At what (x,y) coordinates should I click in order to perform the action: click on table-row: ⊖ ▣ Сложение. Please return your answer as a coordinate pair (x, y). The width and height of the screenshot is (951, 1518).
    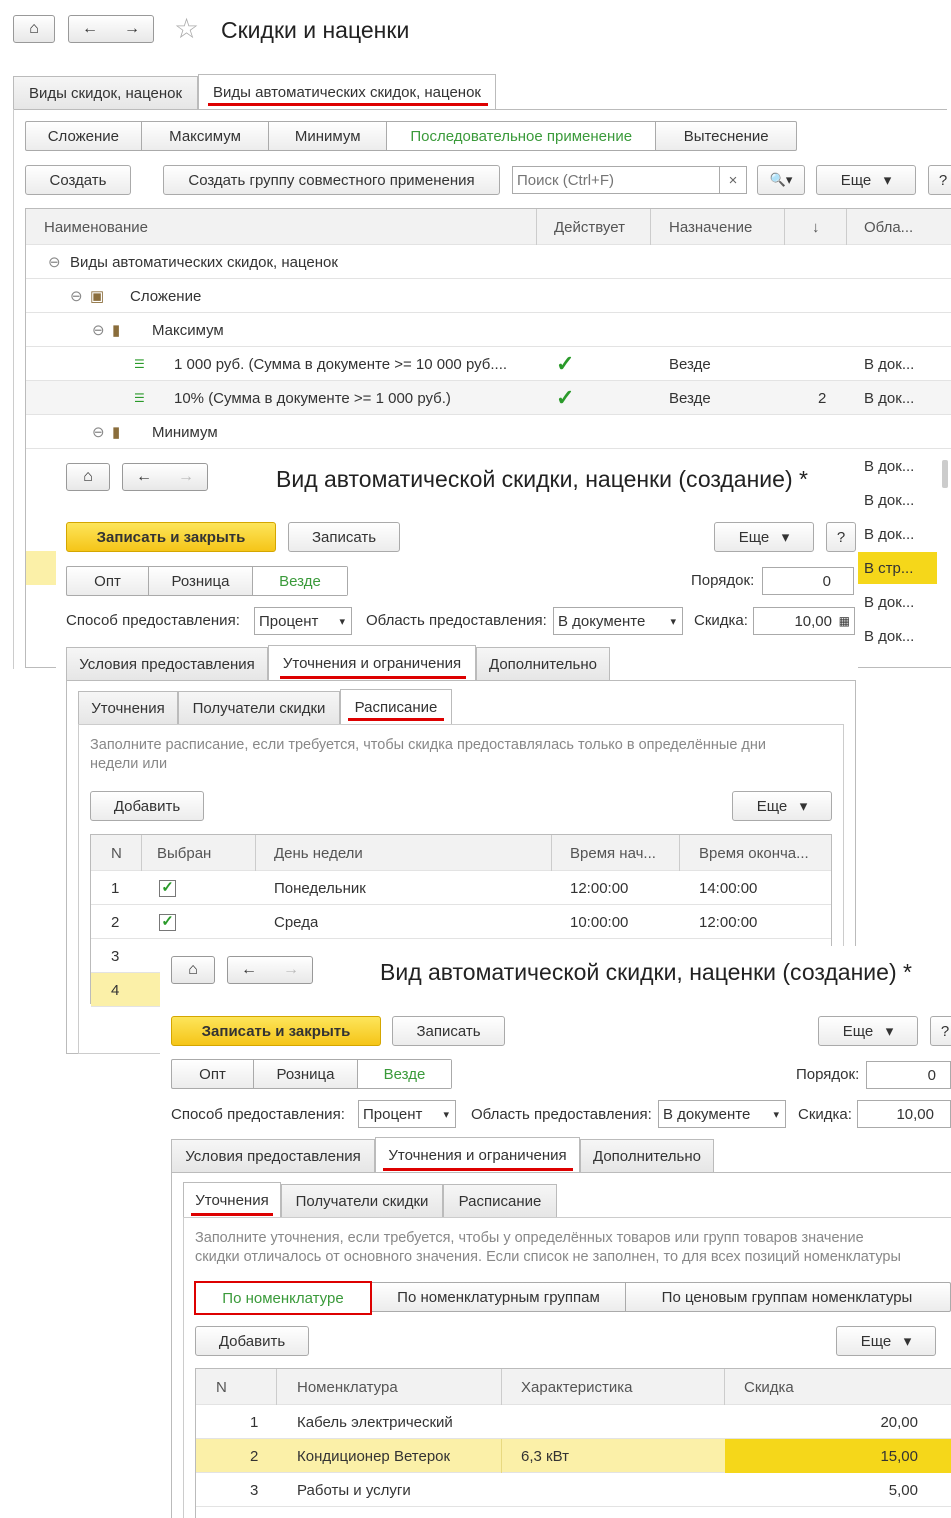
    Looking at the image, I should click on (488, 296).